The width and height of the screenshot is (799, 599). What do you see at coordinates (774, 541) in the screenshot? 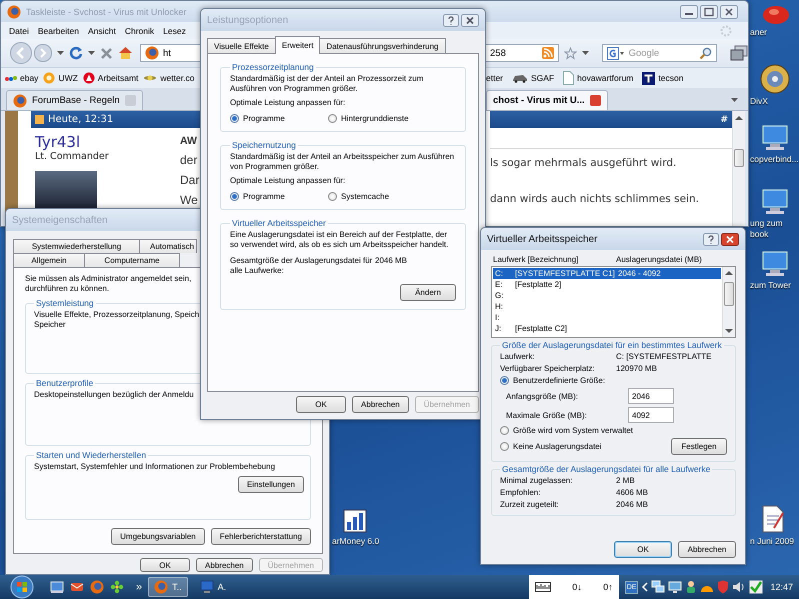
I see `desktop-icon-label: n Juni 2009` at bounding box center [774, 541].